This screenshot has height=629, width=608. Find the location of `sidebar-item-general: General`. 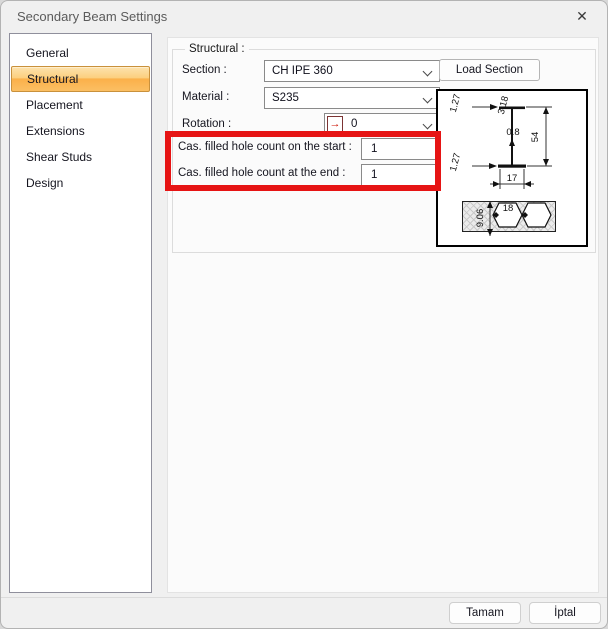

sidebar-item-general: General is located at coordinates (80, 53).